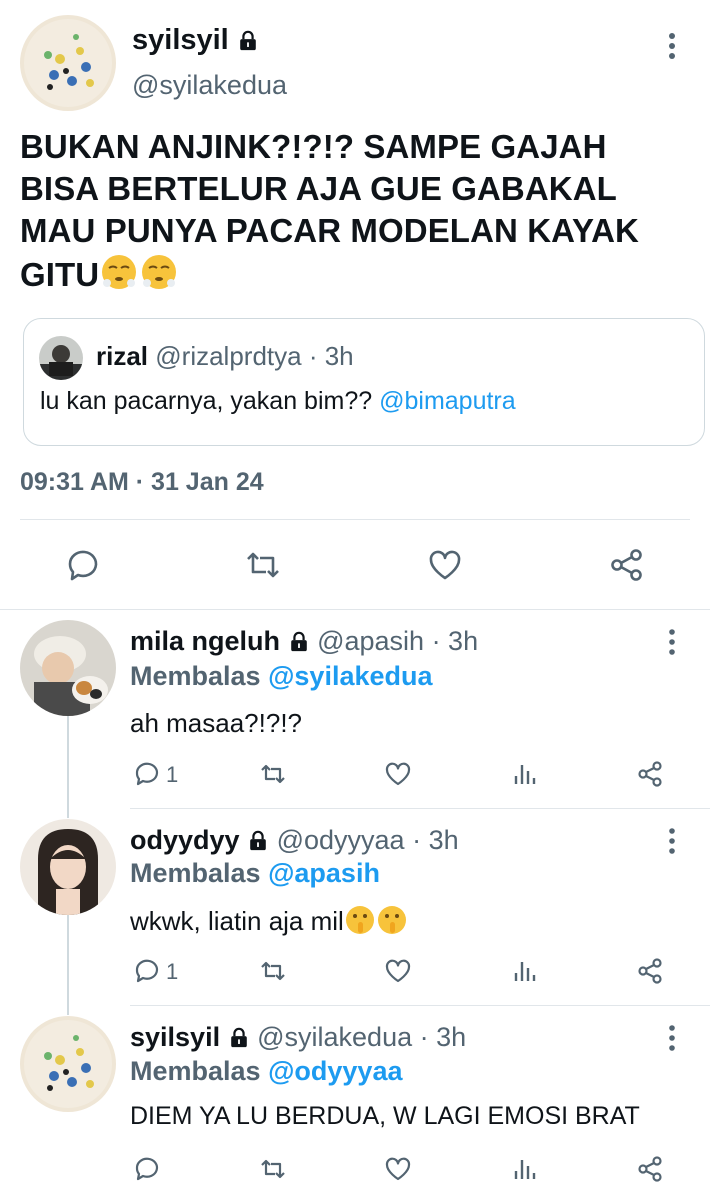 The height and width of the screenshot is (1200, 710). I want to click on quoted-author-name: rizal, so click(122, 356).